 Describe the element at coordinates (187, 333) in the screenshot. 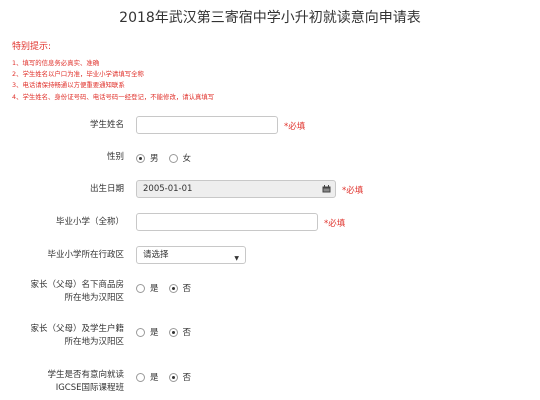

I see `hukou-no-label: 否` at that location.